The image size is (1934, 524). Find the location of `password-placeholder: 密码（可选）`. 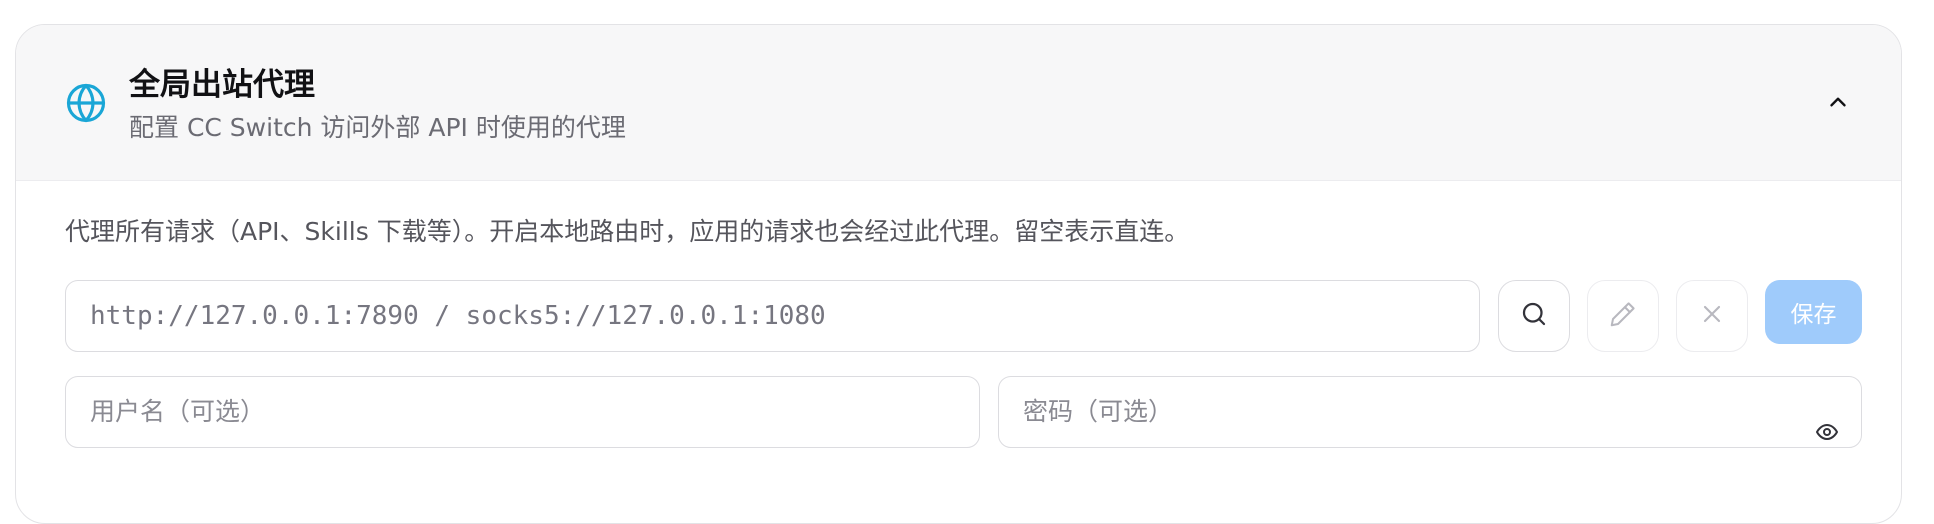

password-placeholder: 密码（可选） is located at coordinates (1098, 411).